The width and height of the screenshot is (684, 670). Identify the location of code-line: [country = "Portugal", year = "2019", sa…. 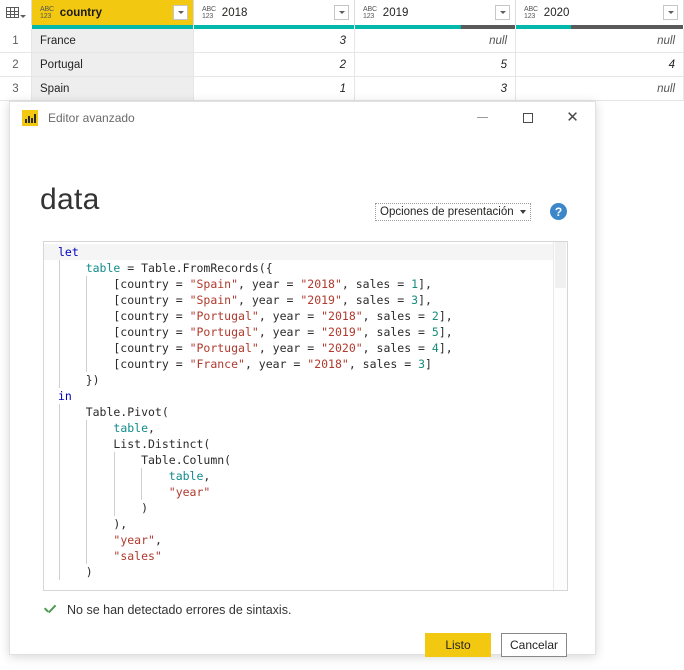
(298, 332).